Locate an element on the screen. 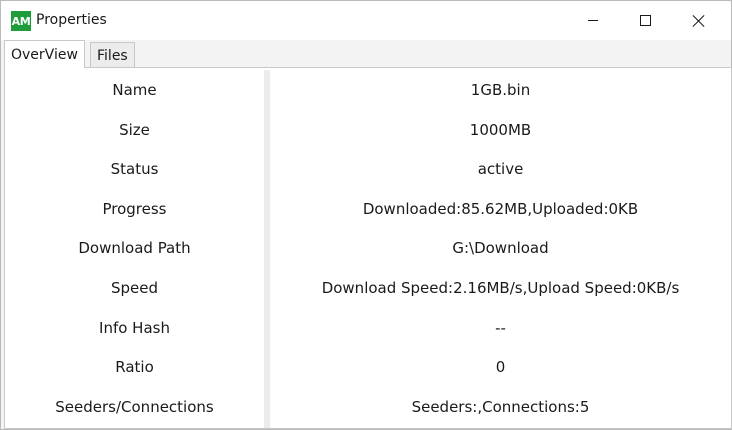 This screenshot has height=430, width=732. minimize-icon is located at coordinates (593, 20).